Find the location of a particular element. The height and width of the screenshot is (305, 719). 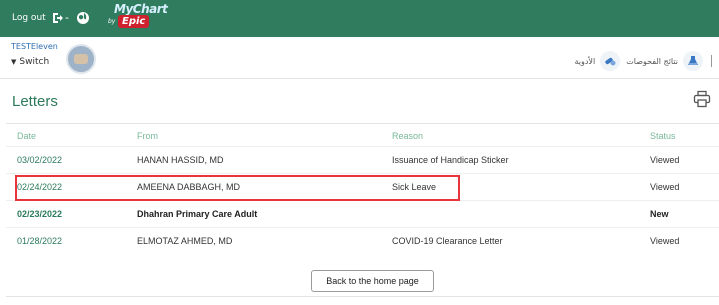

back-to-home-button: Back to the home page is located at coordinates (372, 281).